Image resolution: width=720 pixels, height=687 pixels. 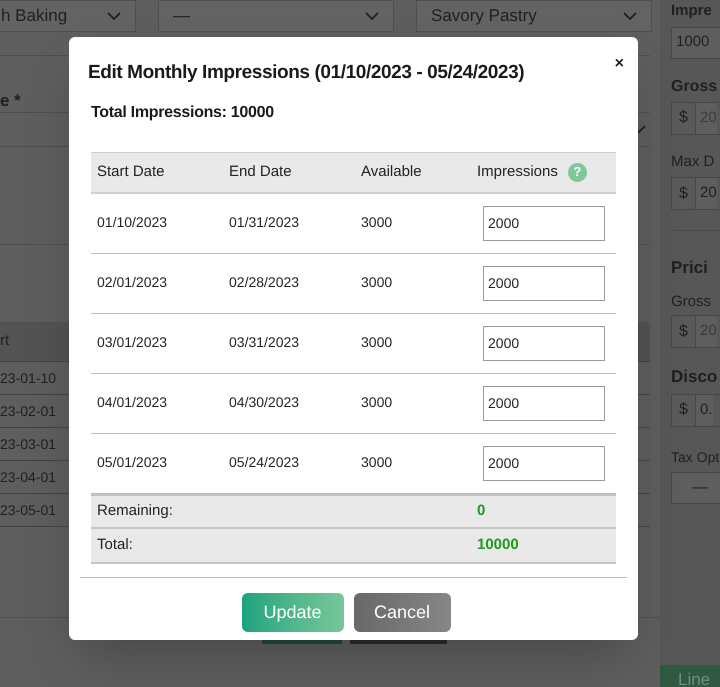 I want to click on help-icon: ?, so click(x=577, y=172).